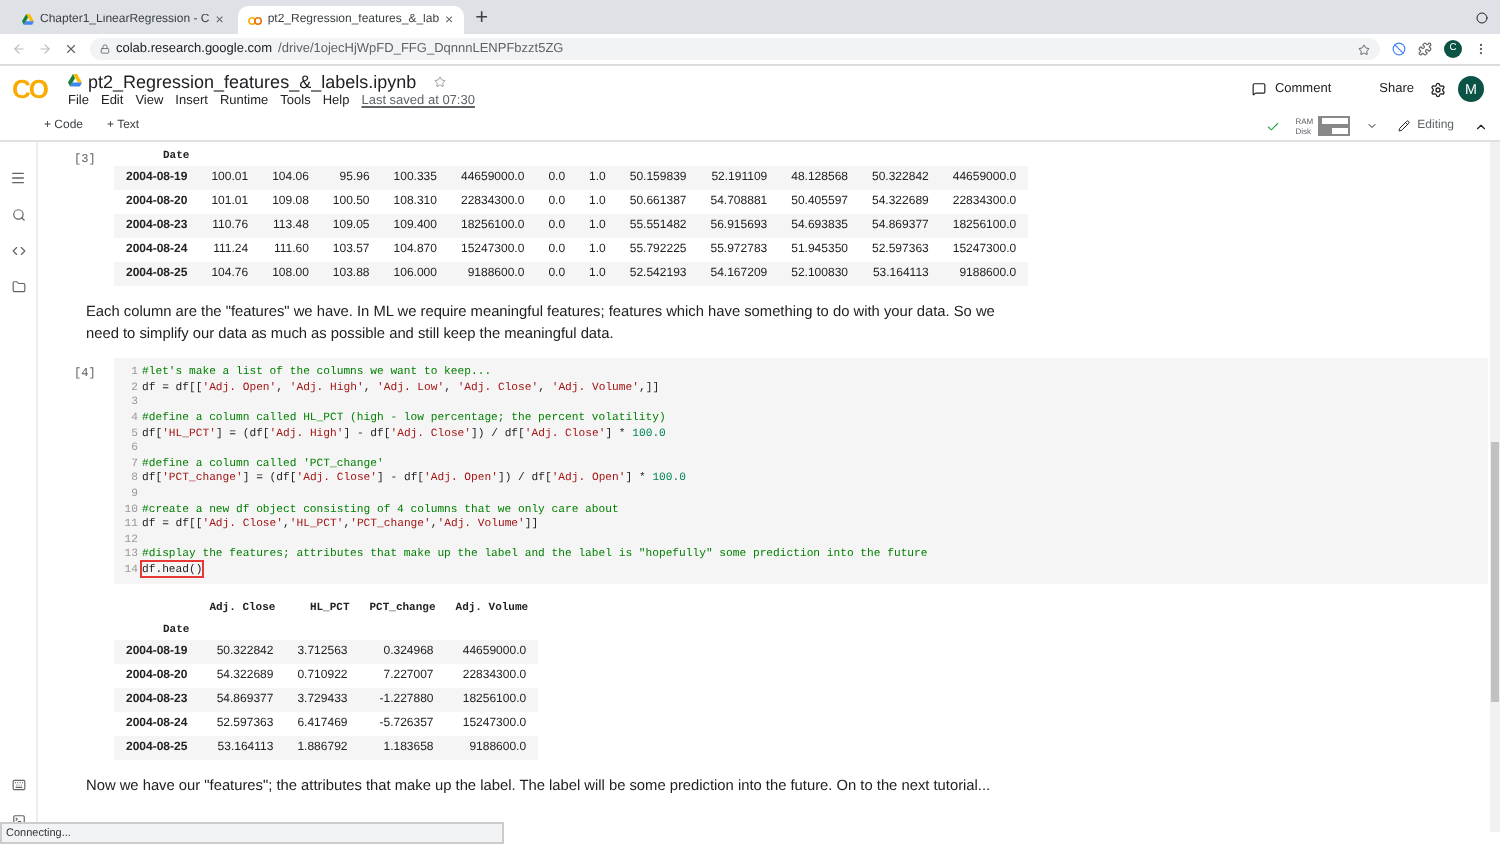 Image resolution: width=1500 pixels, height=844 pixels. I want to click on circle-icon, so click(1482, 17).